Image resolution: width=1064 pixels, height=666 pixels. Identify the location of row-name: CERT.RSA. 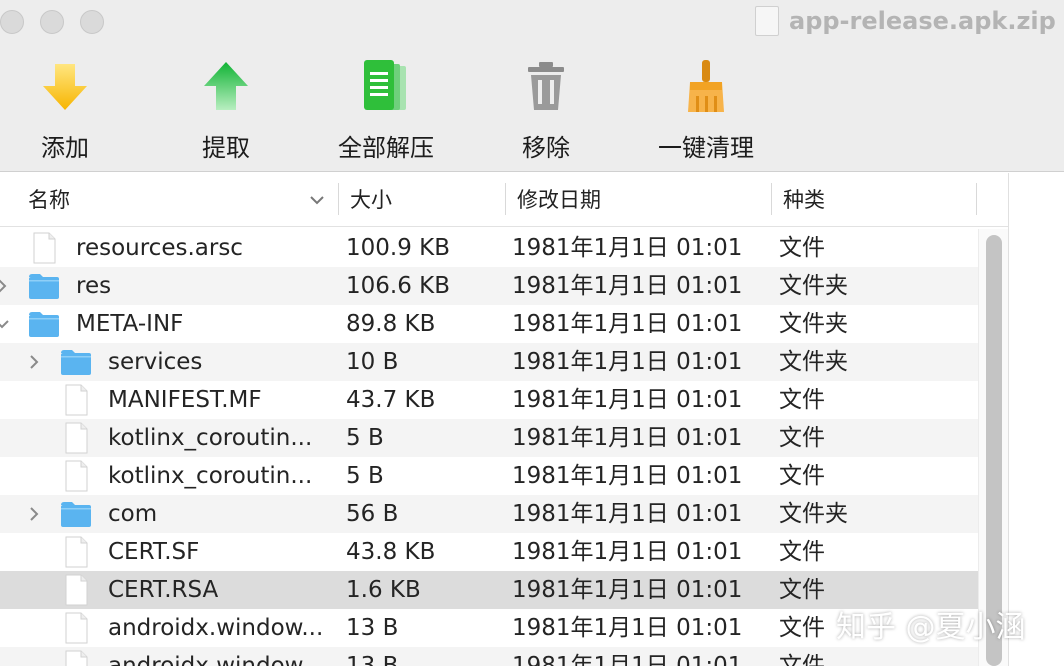
(163, 590).